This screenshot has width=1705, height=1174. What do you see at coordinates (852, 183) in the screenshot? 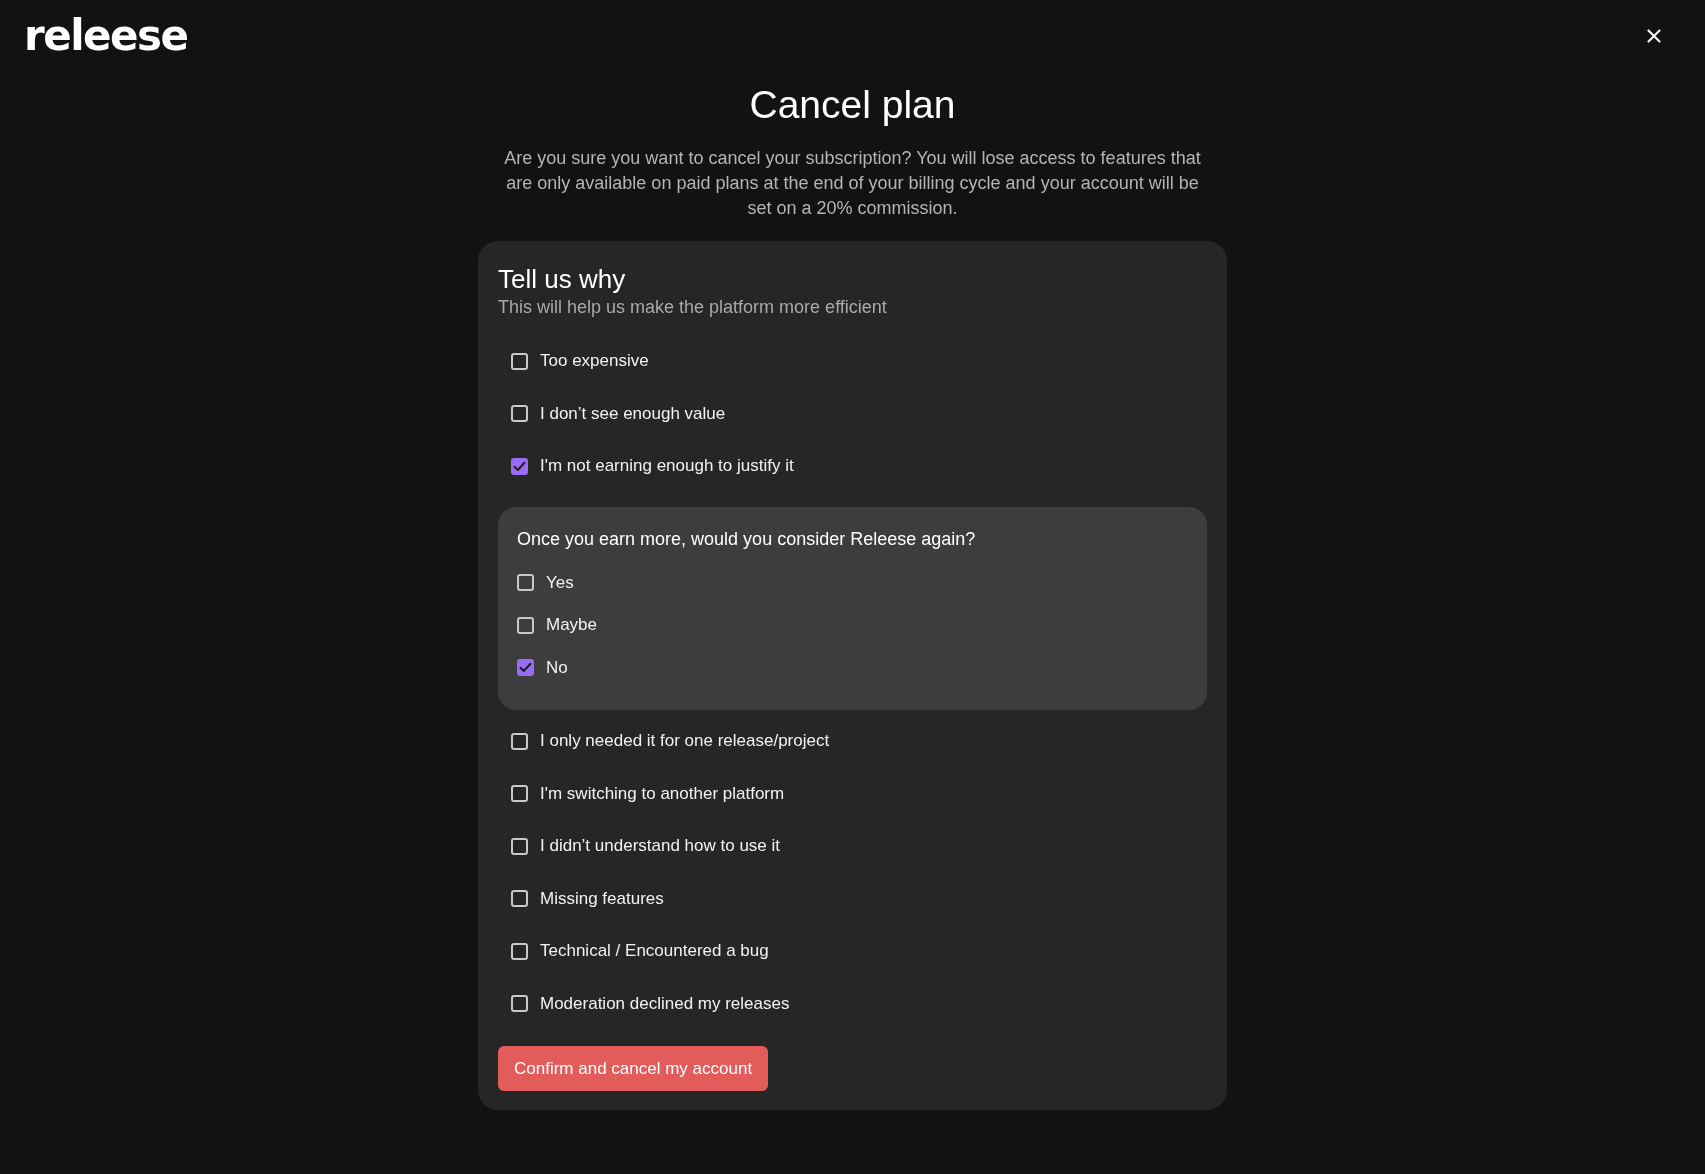
I see `page-description: Are you sure you want to cancel your subscription? You will lose access to features that are only available on paid plans at the end of your billing cycle and your account will be set on a 20% commission.` at bounding box center [852, 183].